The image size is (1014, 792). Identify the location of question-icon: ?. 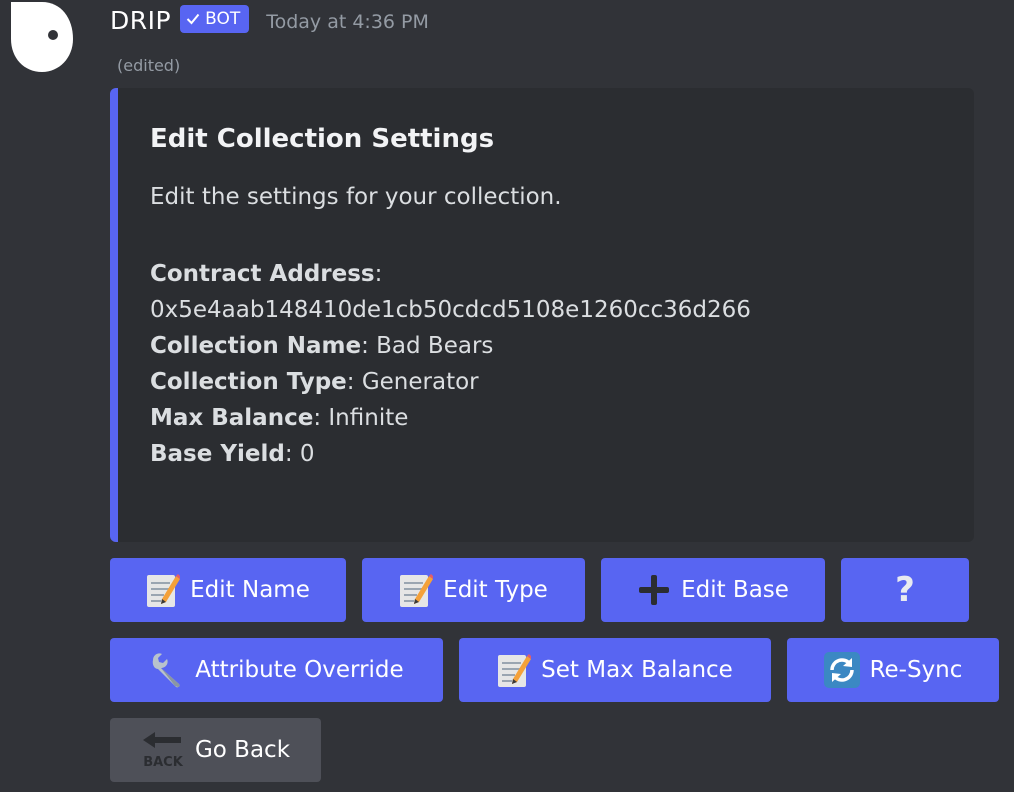
(905, 590).